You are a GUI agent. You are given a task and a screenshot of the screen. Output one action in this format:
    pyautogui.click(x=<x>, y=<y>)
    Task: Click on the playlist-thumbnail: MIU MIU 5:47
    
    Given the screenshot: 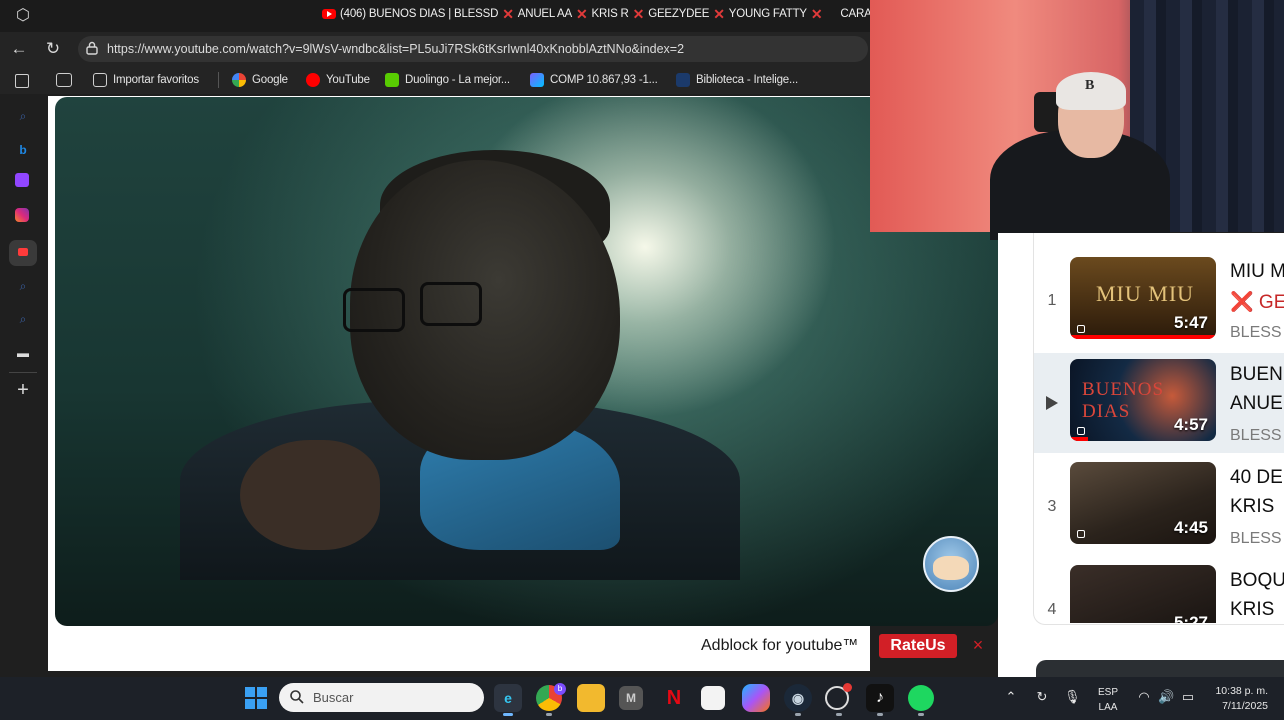 What is the action you would take?
    pyautogui.click(x=1143, y=298)
    